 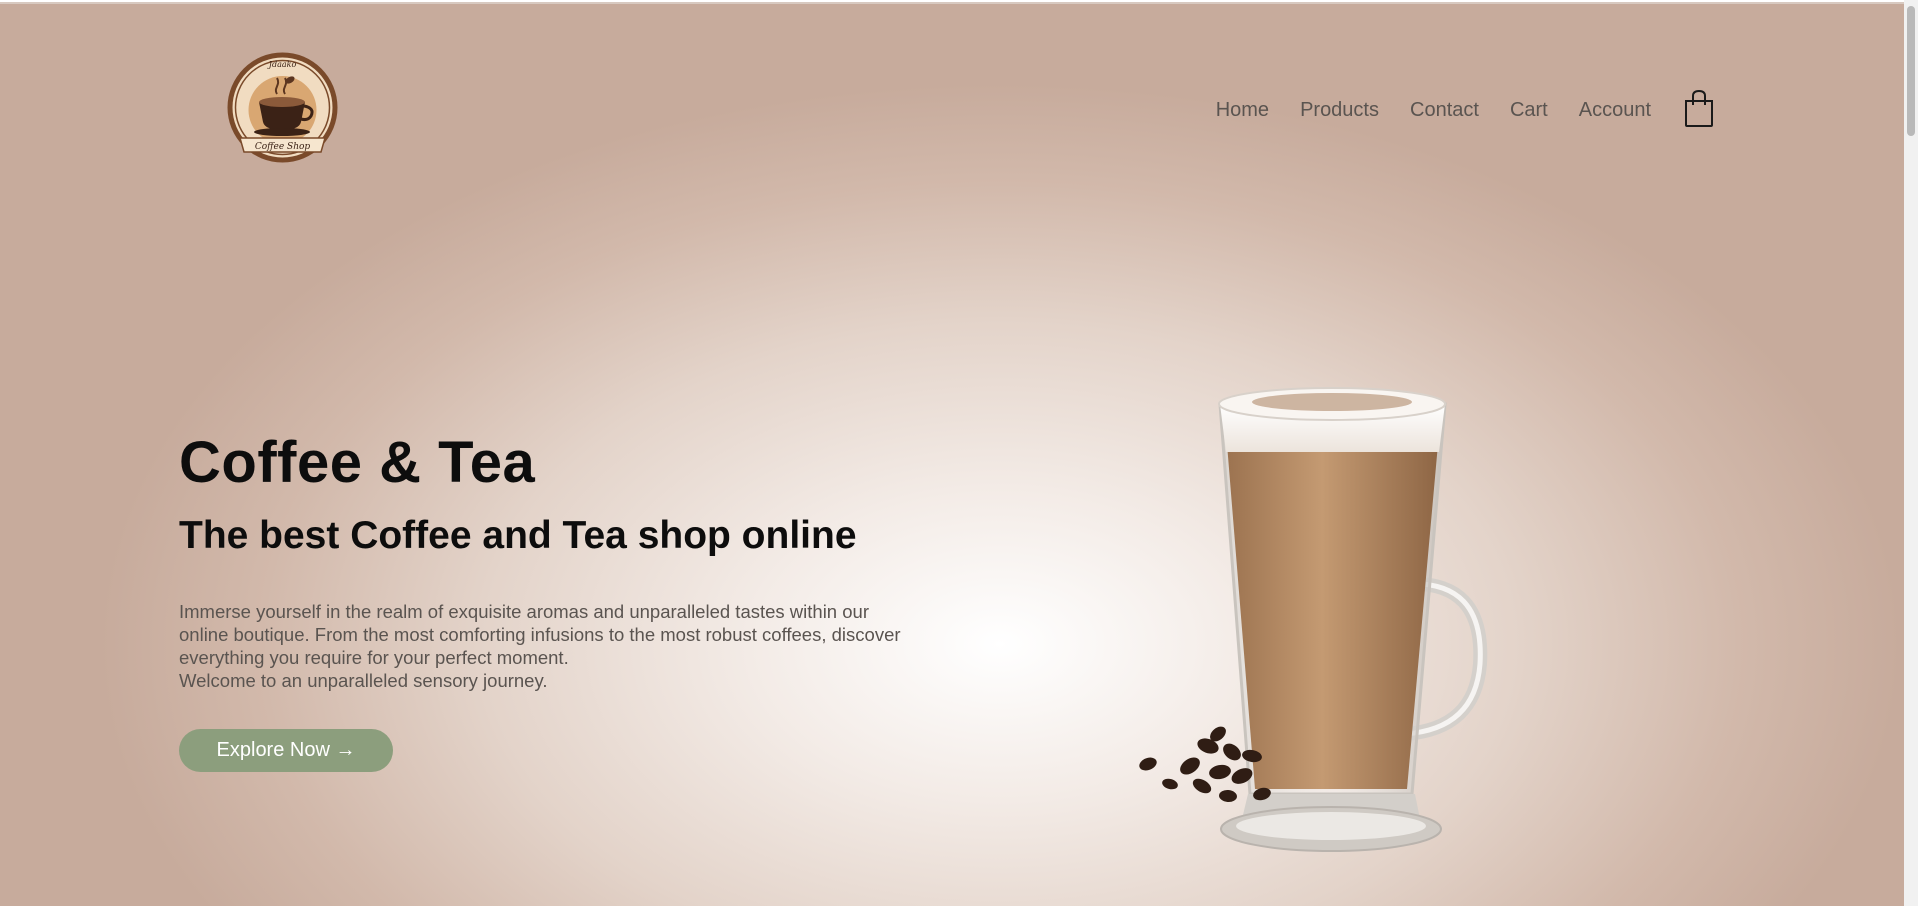 What do you see at coordinates (283, 147) in the screenshot?
I see `logo-bottom-text: Coffee Shop` at bounding box center [283, 147].